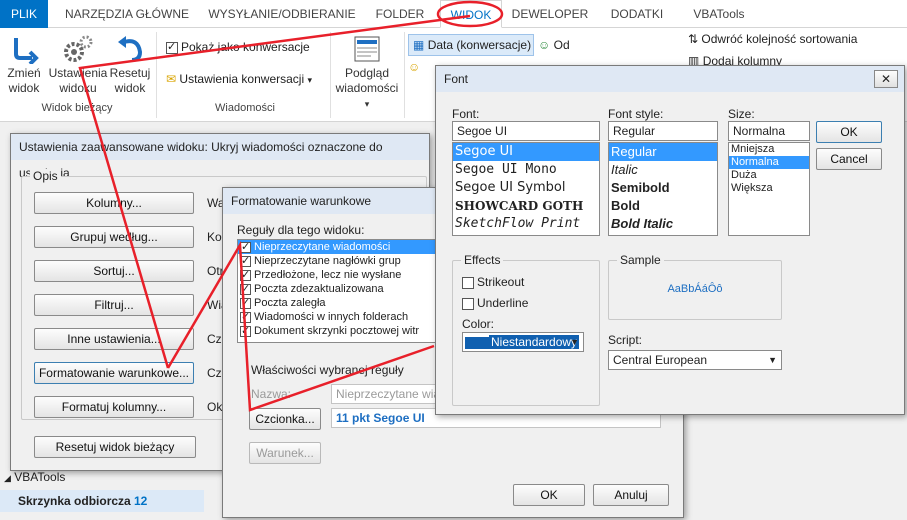 Image resolution: width=907 pixels, height=520 pixels. What do you see at coordinates (77, 108) in the screenshot?
I see `group-current-view-label: Widok bieżący` at bounding box center [77, 108].